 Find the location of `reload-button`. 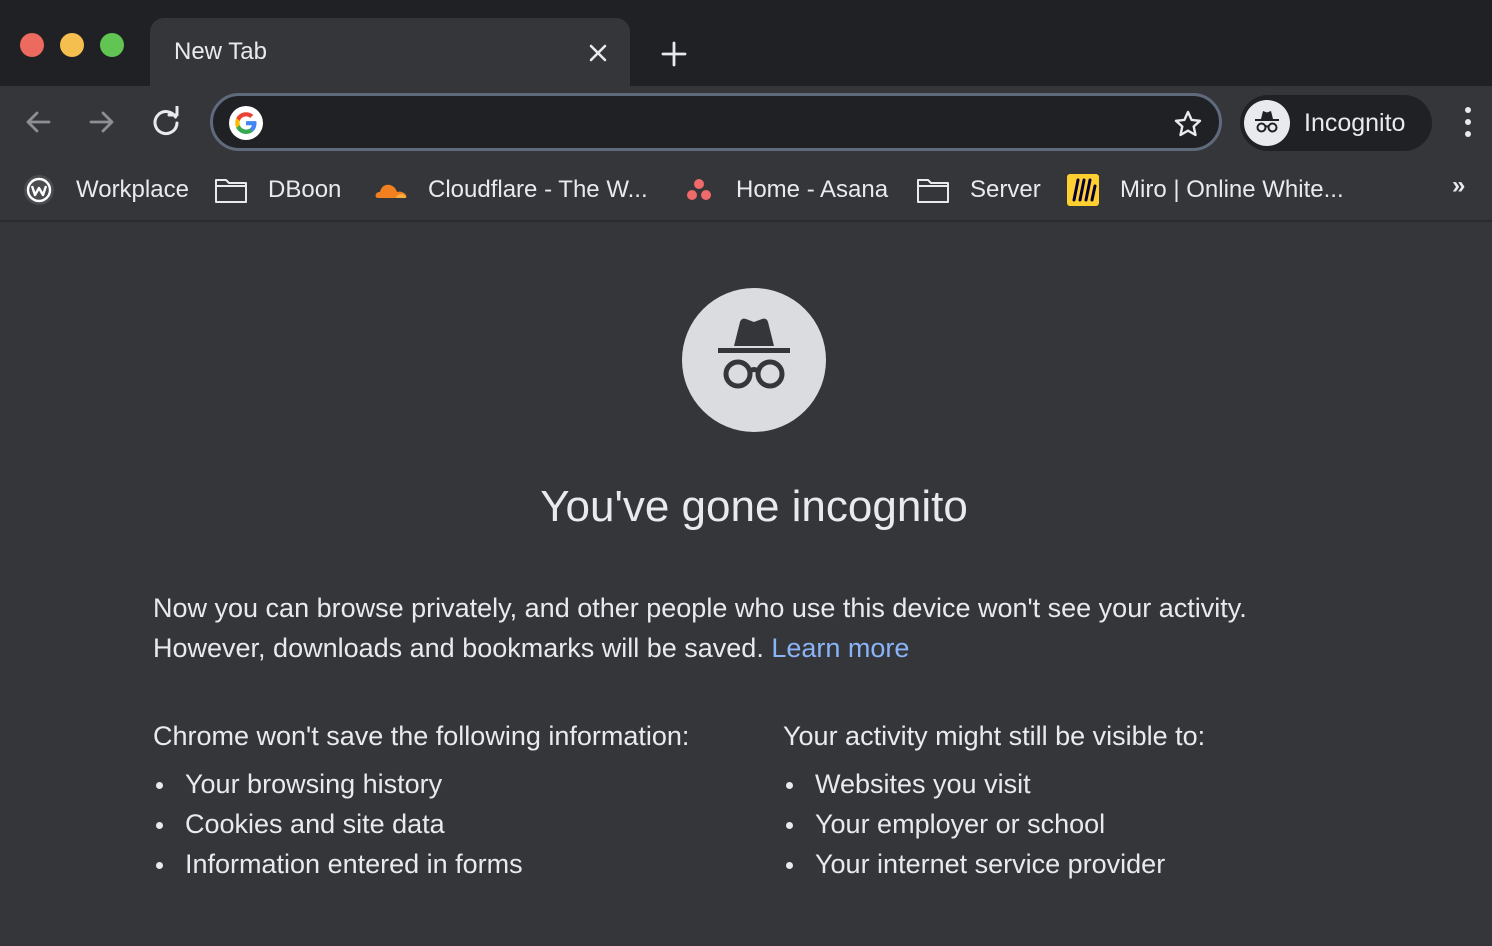

reload-button is located at coordinates (166, 122).